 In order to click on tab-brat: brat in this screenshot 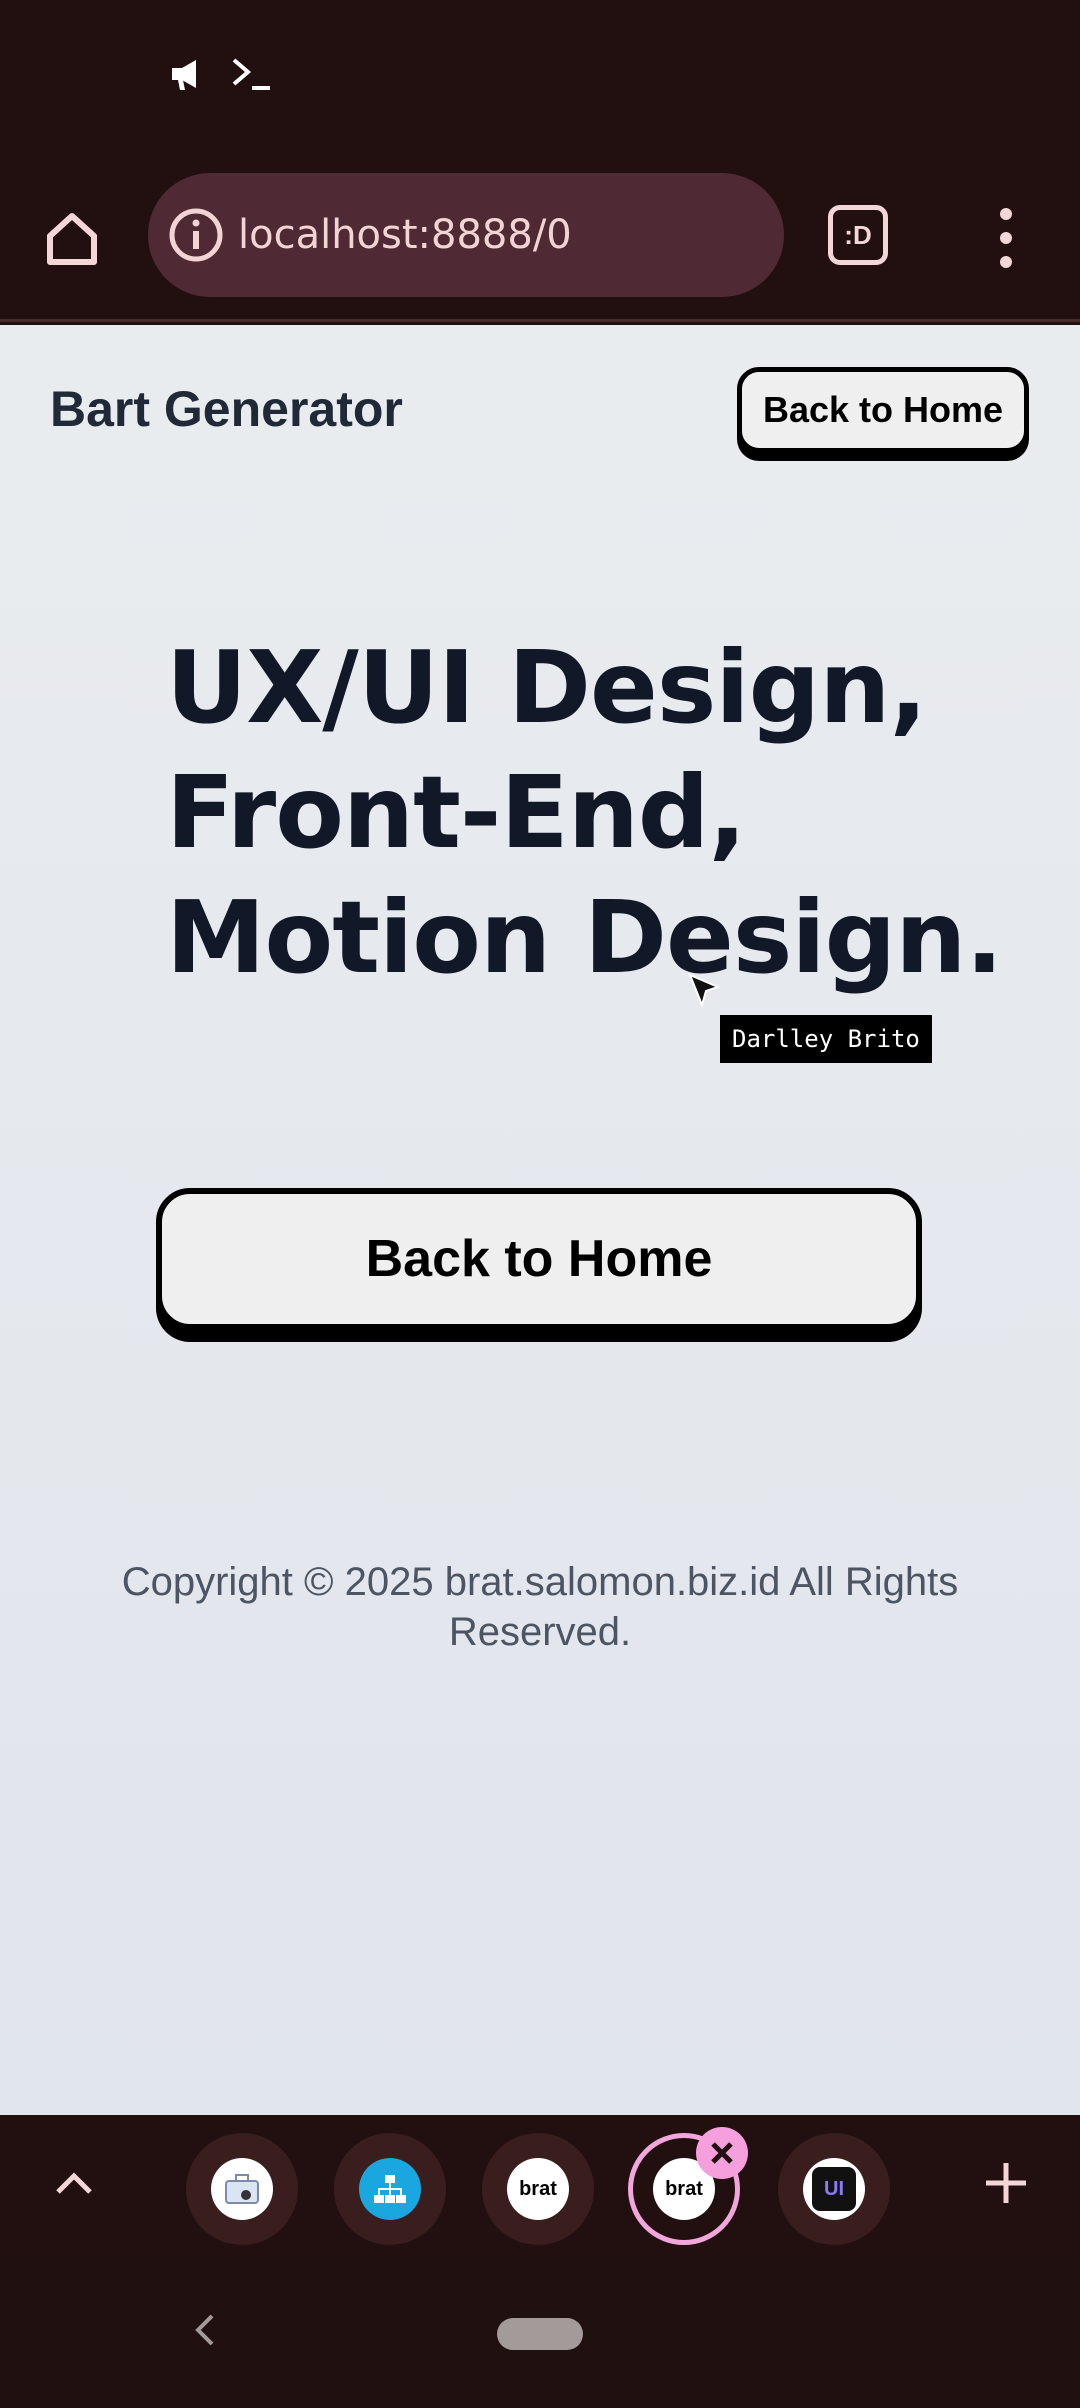, I will do `click(538, 2189)`.